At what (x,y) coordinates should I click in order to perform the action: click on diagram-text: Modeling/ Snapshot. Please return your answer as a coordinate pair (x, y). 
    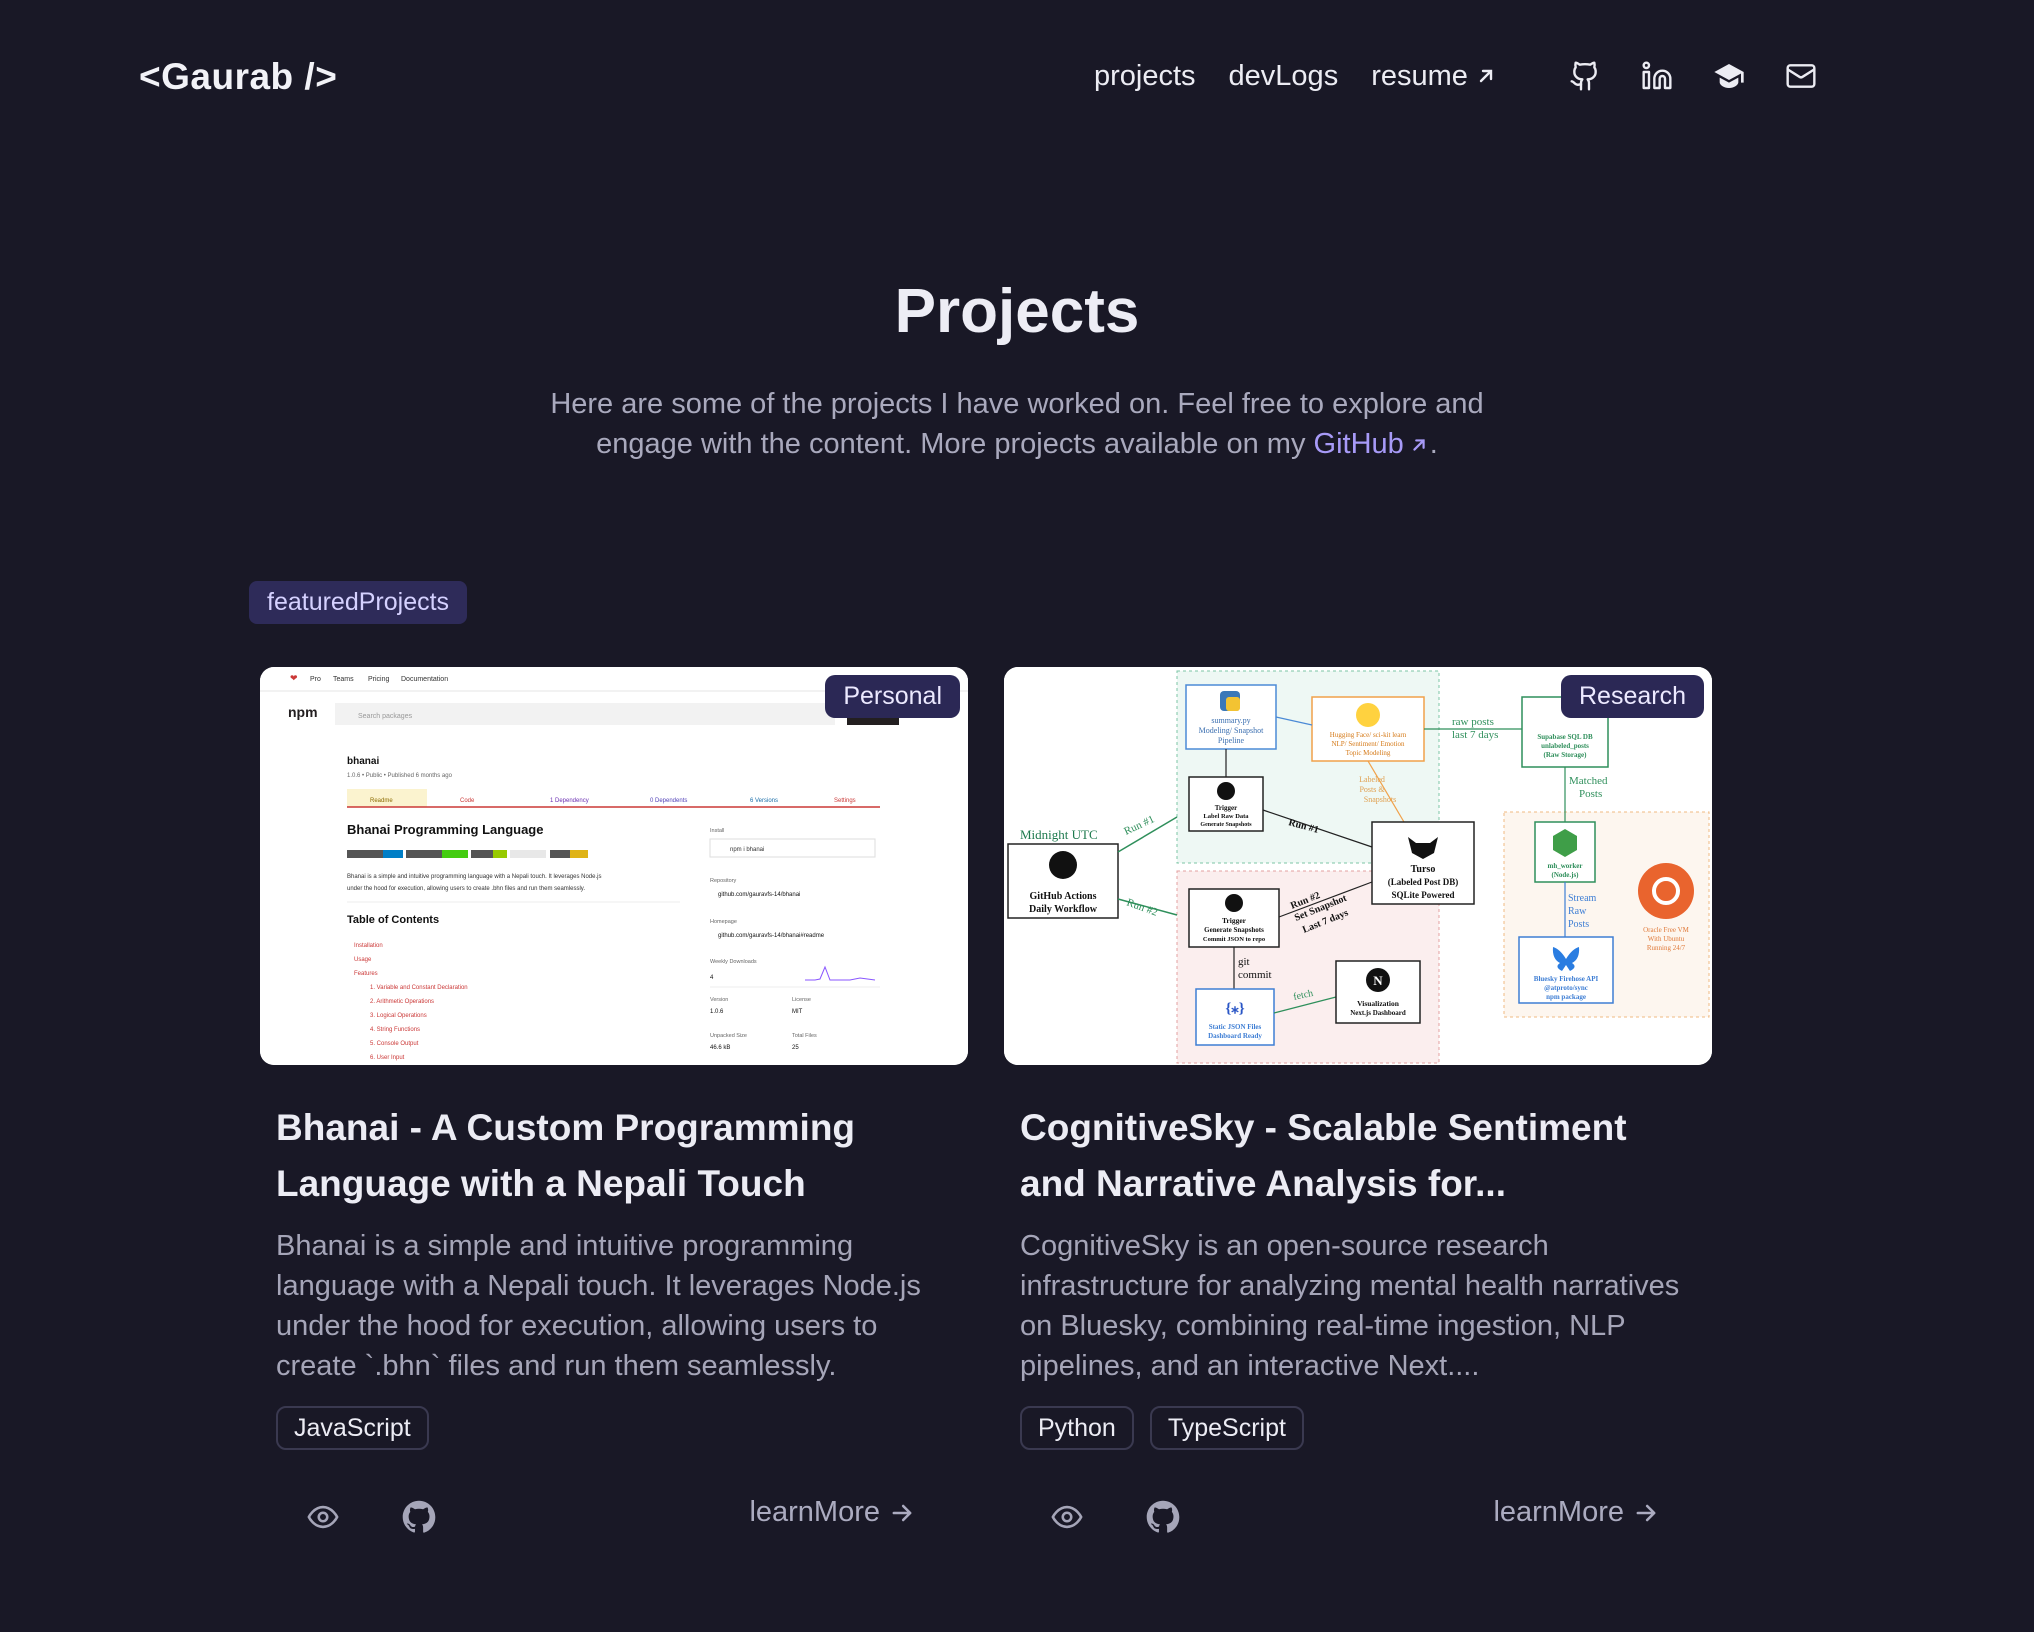
    Looking at the image, I should click on (1231, 730).